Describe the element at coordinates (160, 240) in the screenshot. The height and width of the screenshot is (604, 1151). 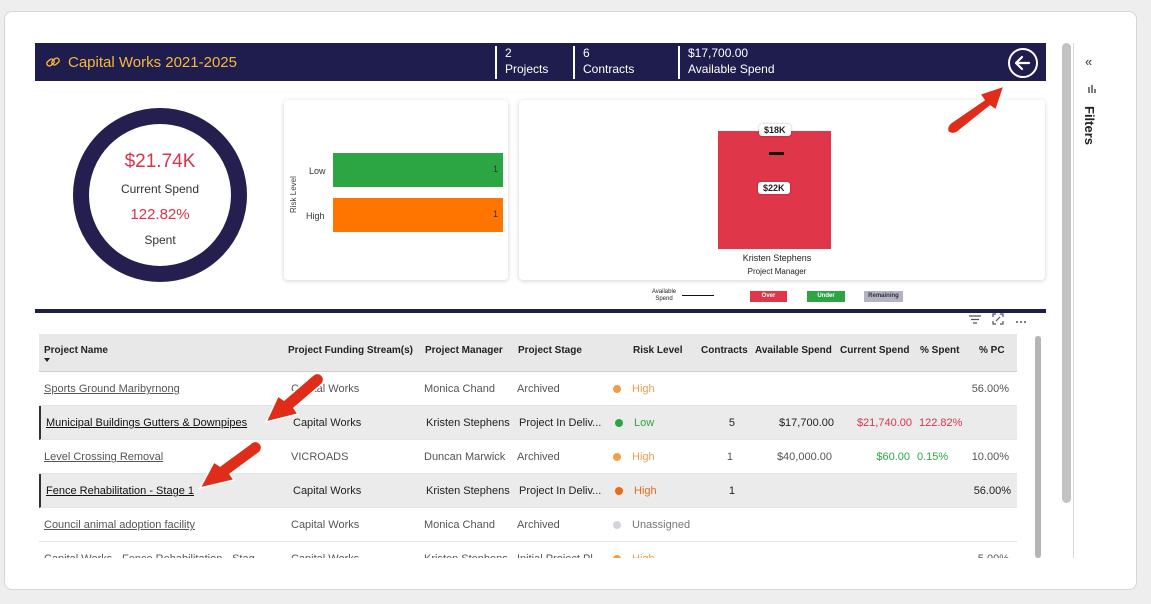
I see `percent-spent-label: Spent` at that location.